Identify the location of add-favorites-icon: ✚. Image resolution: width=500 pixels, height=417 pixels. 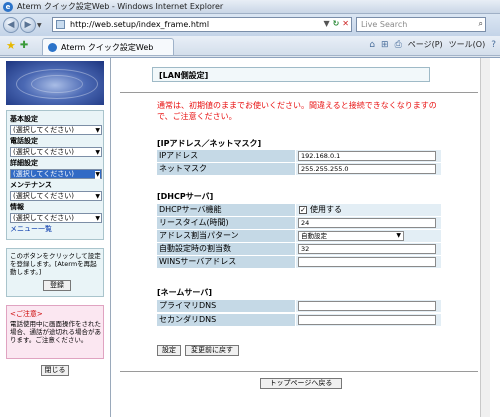
(24, 45).